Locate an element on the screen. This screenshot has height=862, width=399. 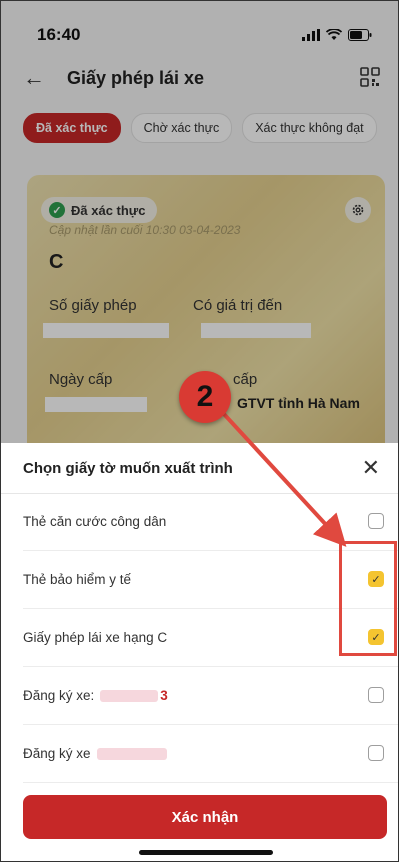
plate-visible-digit: 3 is located at coordinates (164, 695).